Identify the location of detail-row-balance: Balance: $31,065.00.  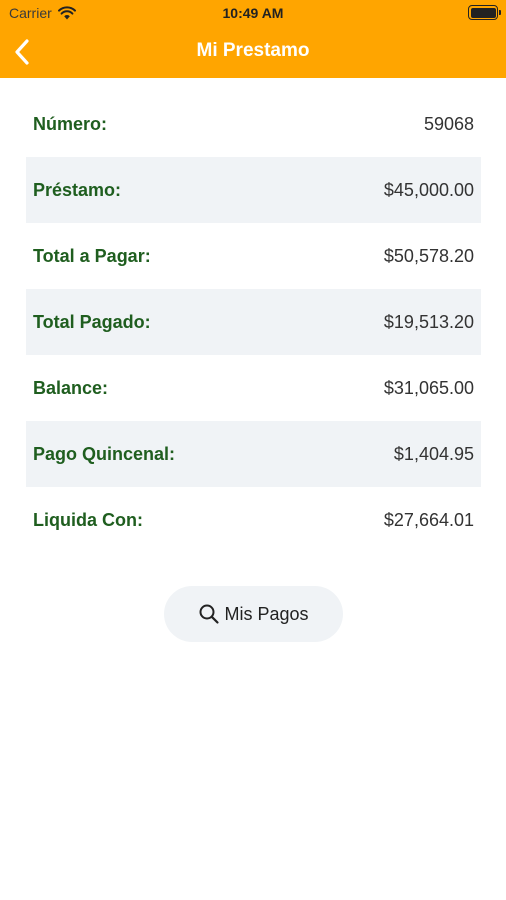
(253, 388).